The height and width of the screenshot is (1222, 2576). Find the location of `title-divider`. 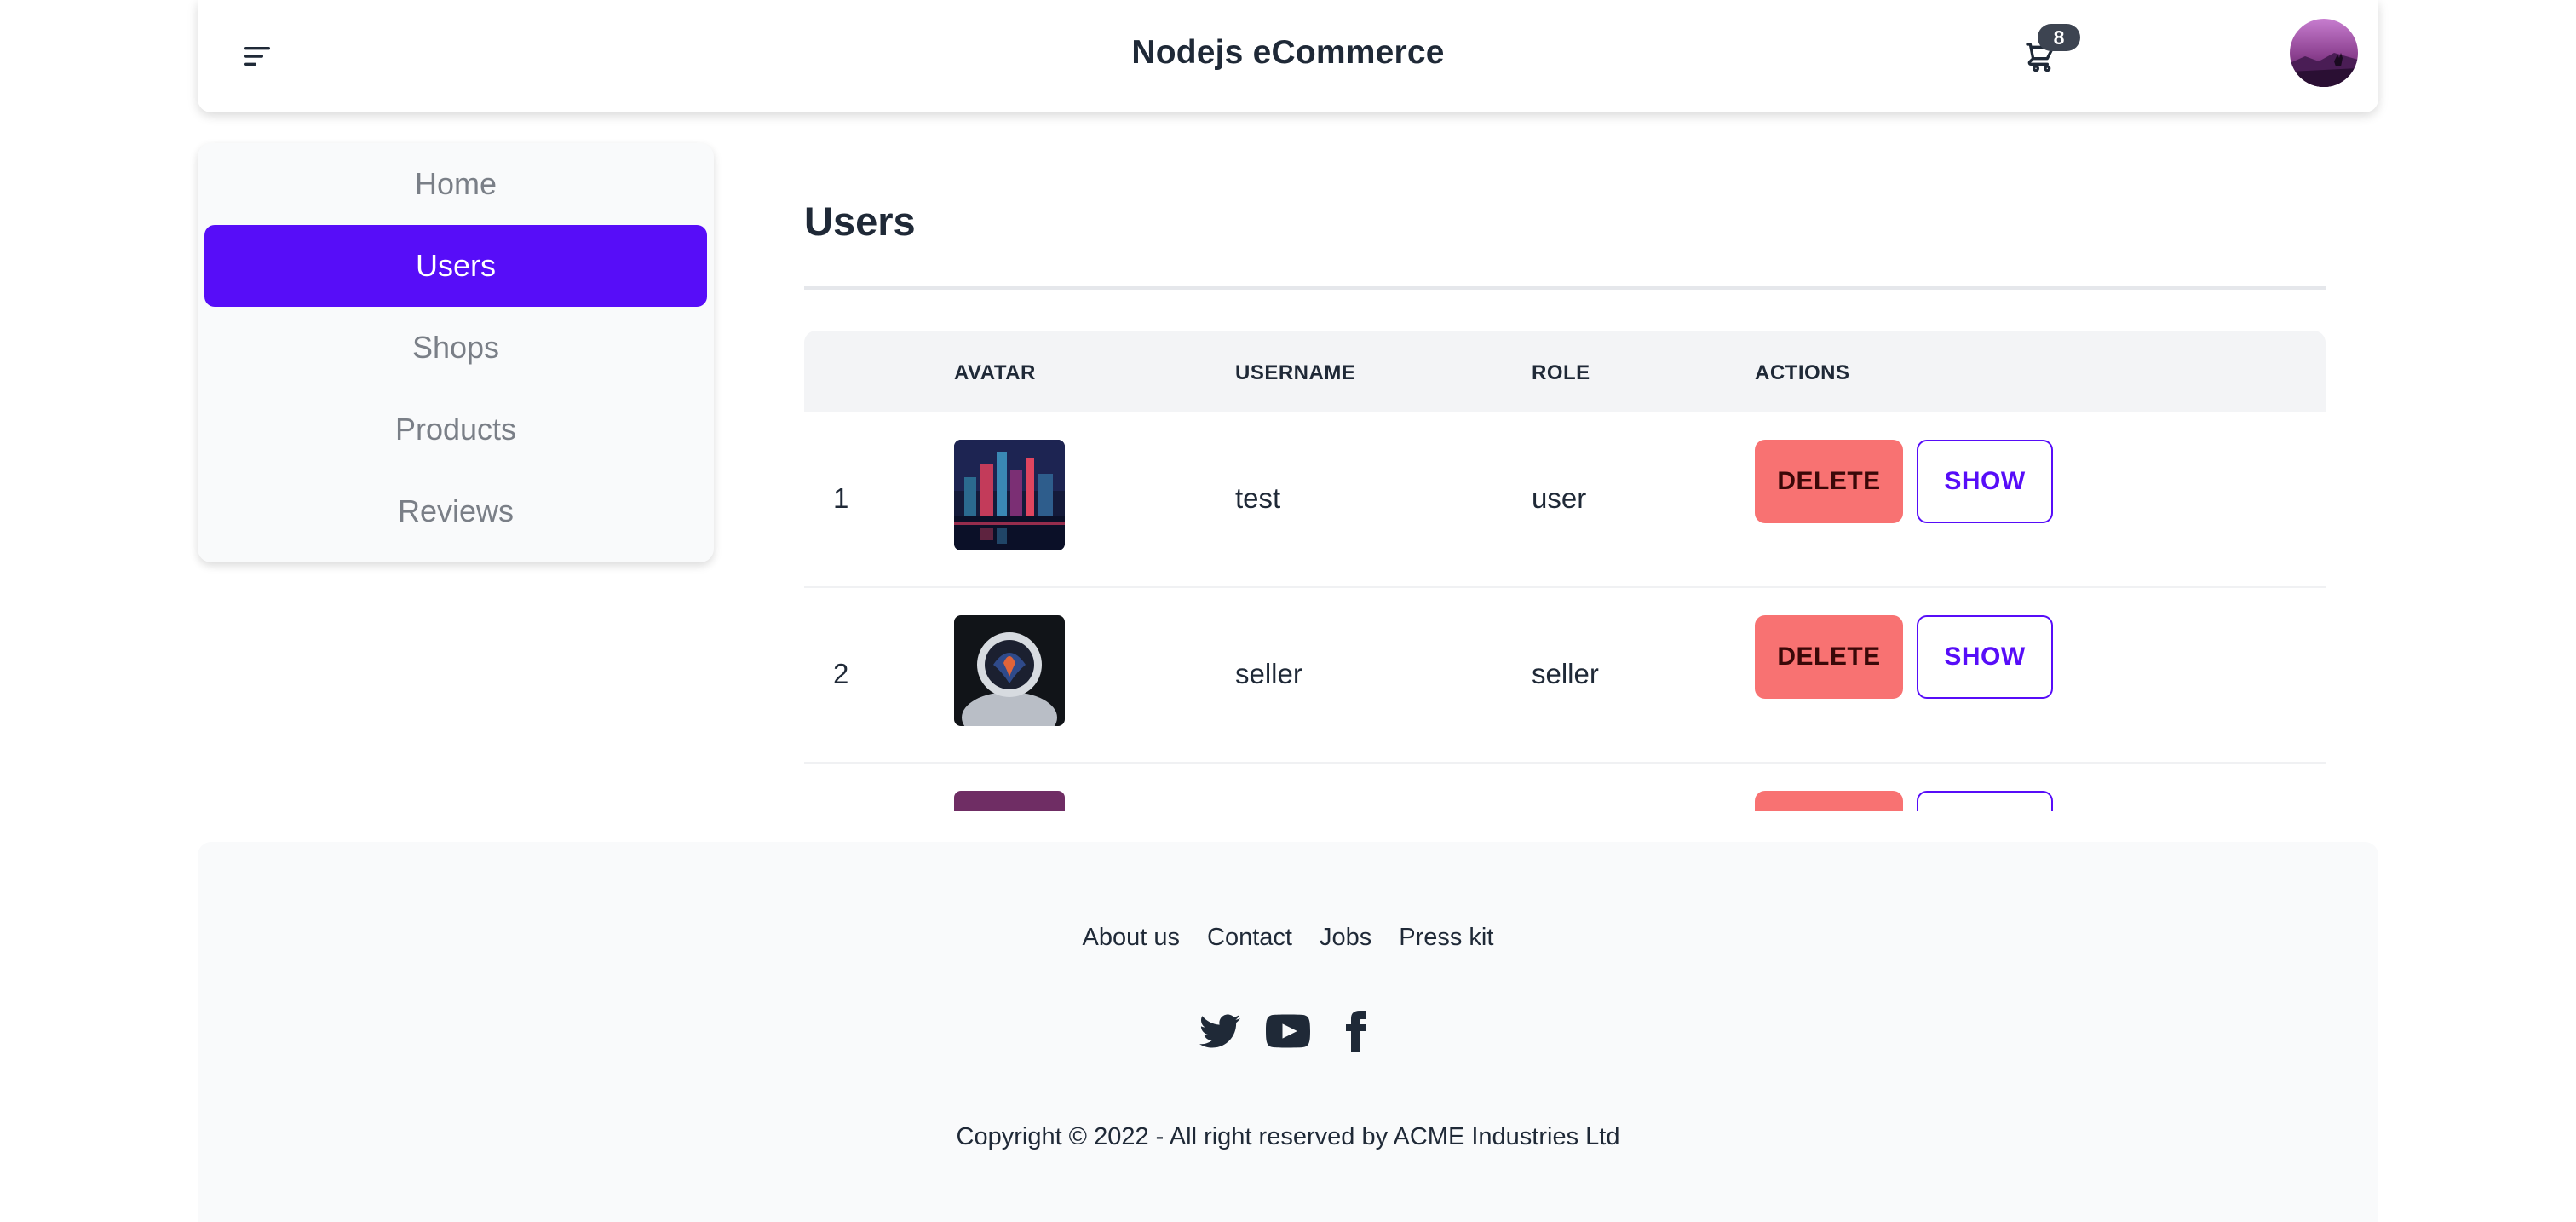

title-divider is located at coordinates (1565, 288).